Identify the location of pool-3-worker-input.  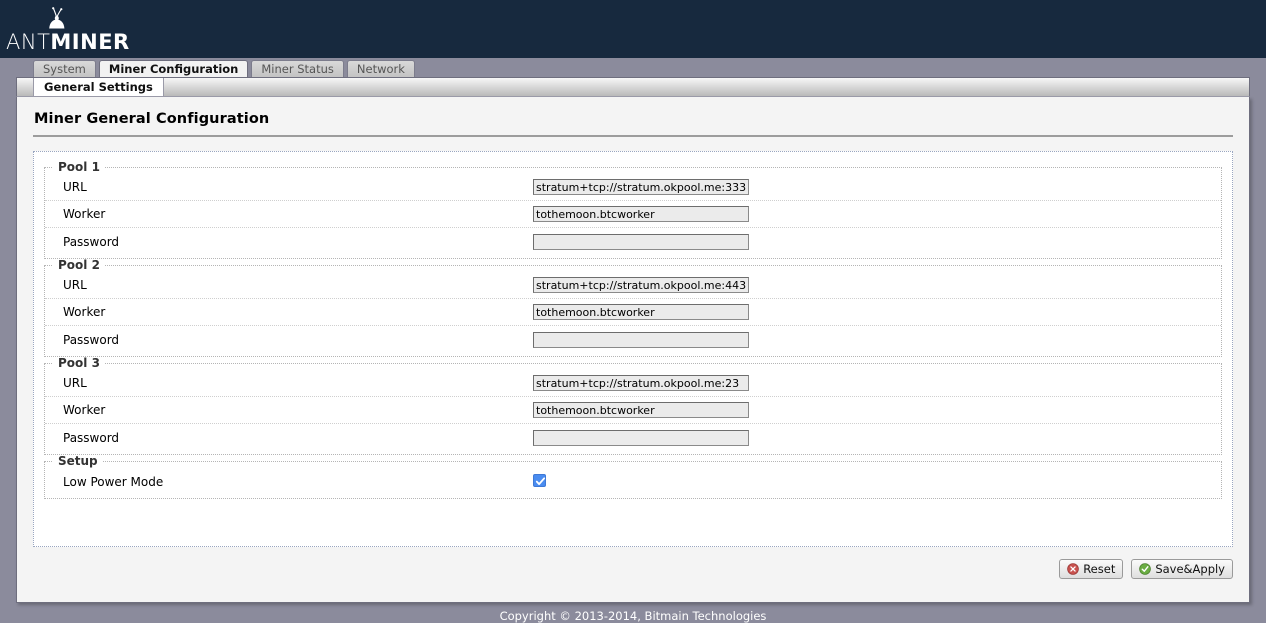
(641, 410).